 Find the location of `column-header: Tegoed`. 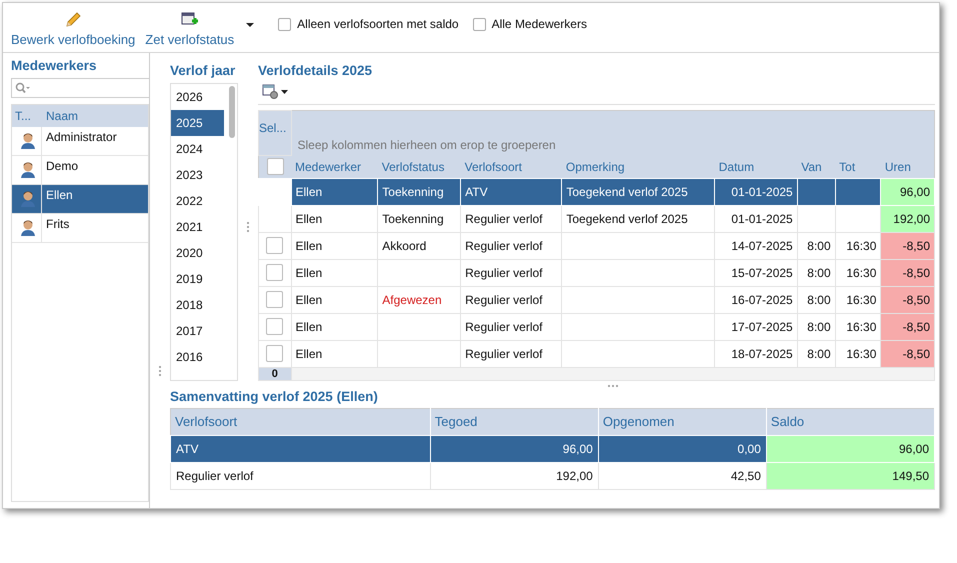

column-header: Tegoed is located at coordinates (514, 421).